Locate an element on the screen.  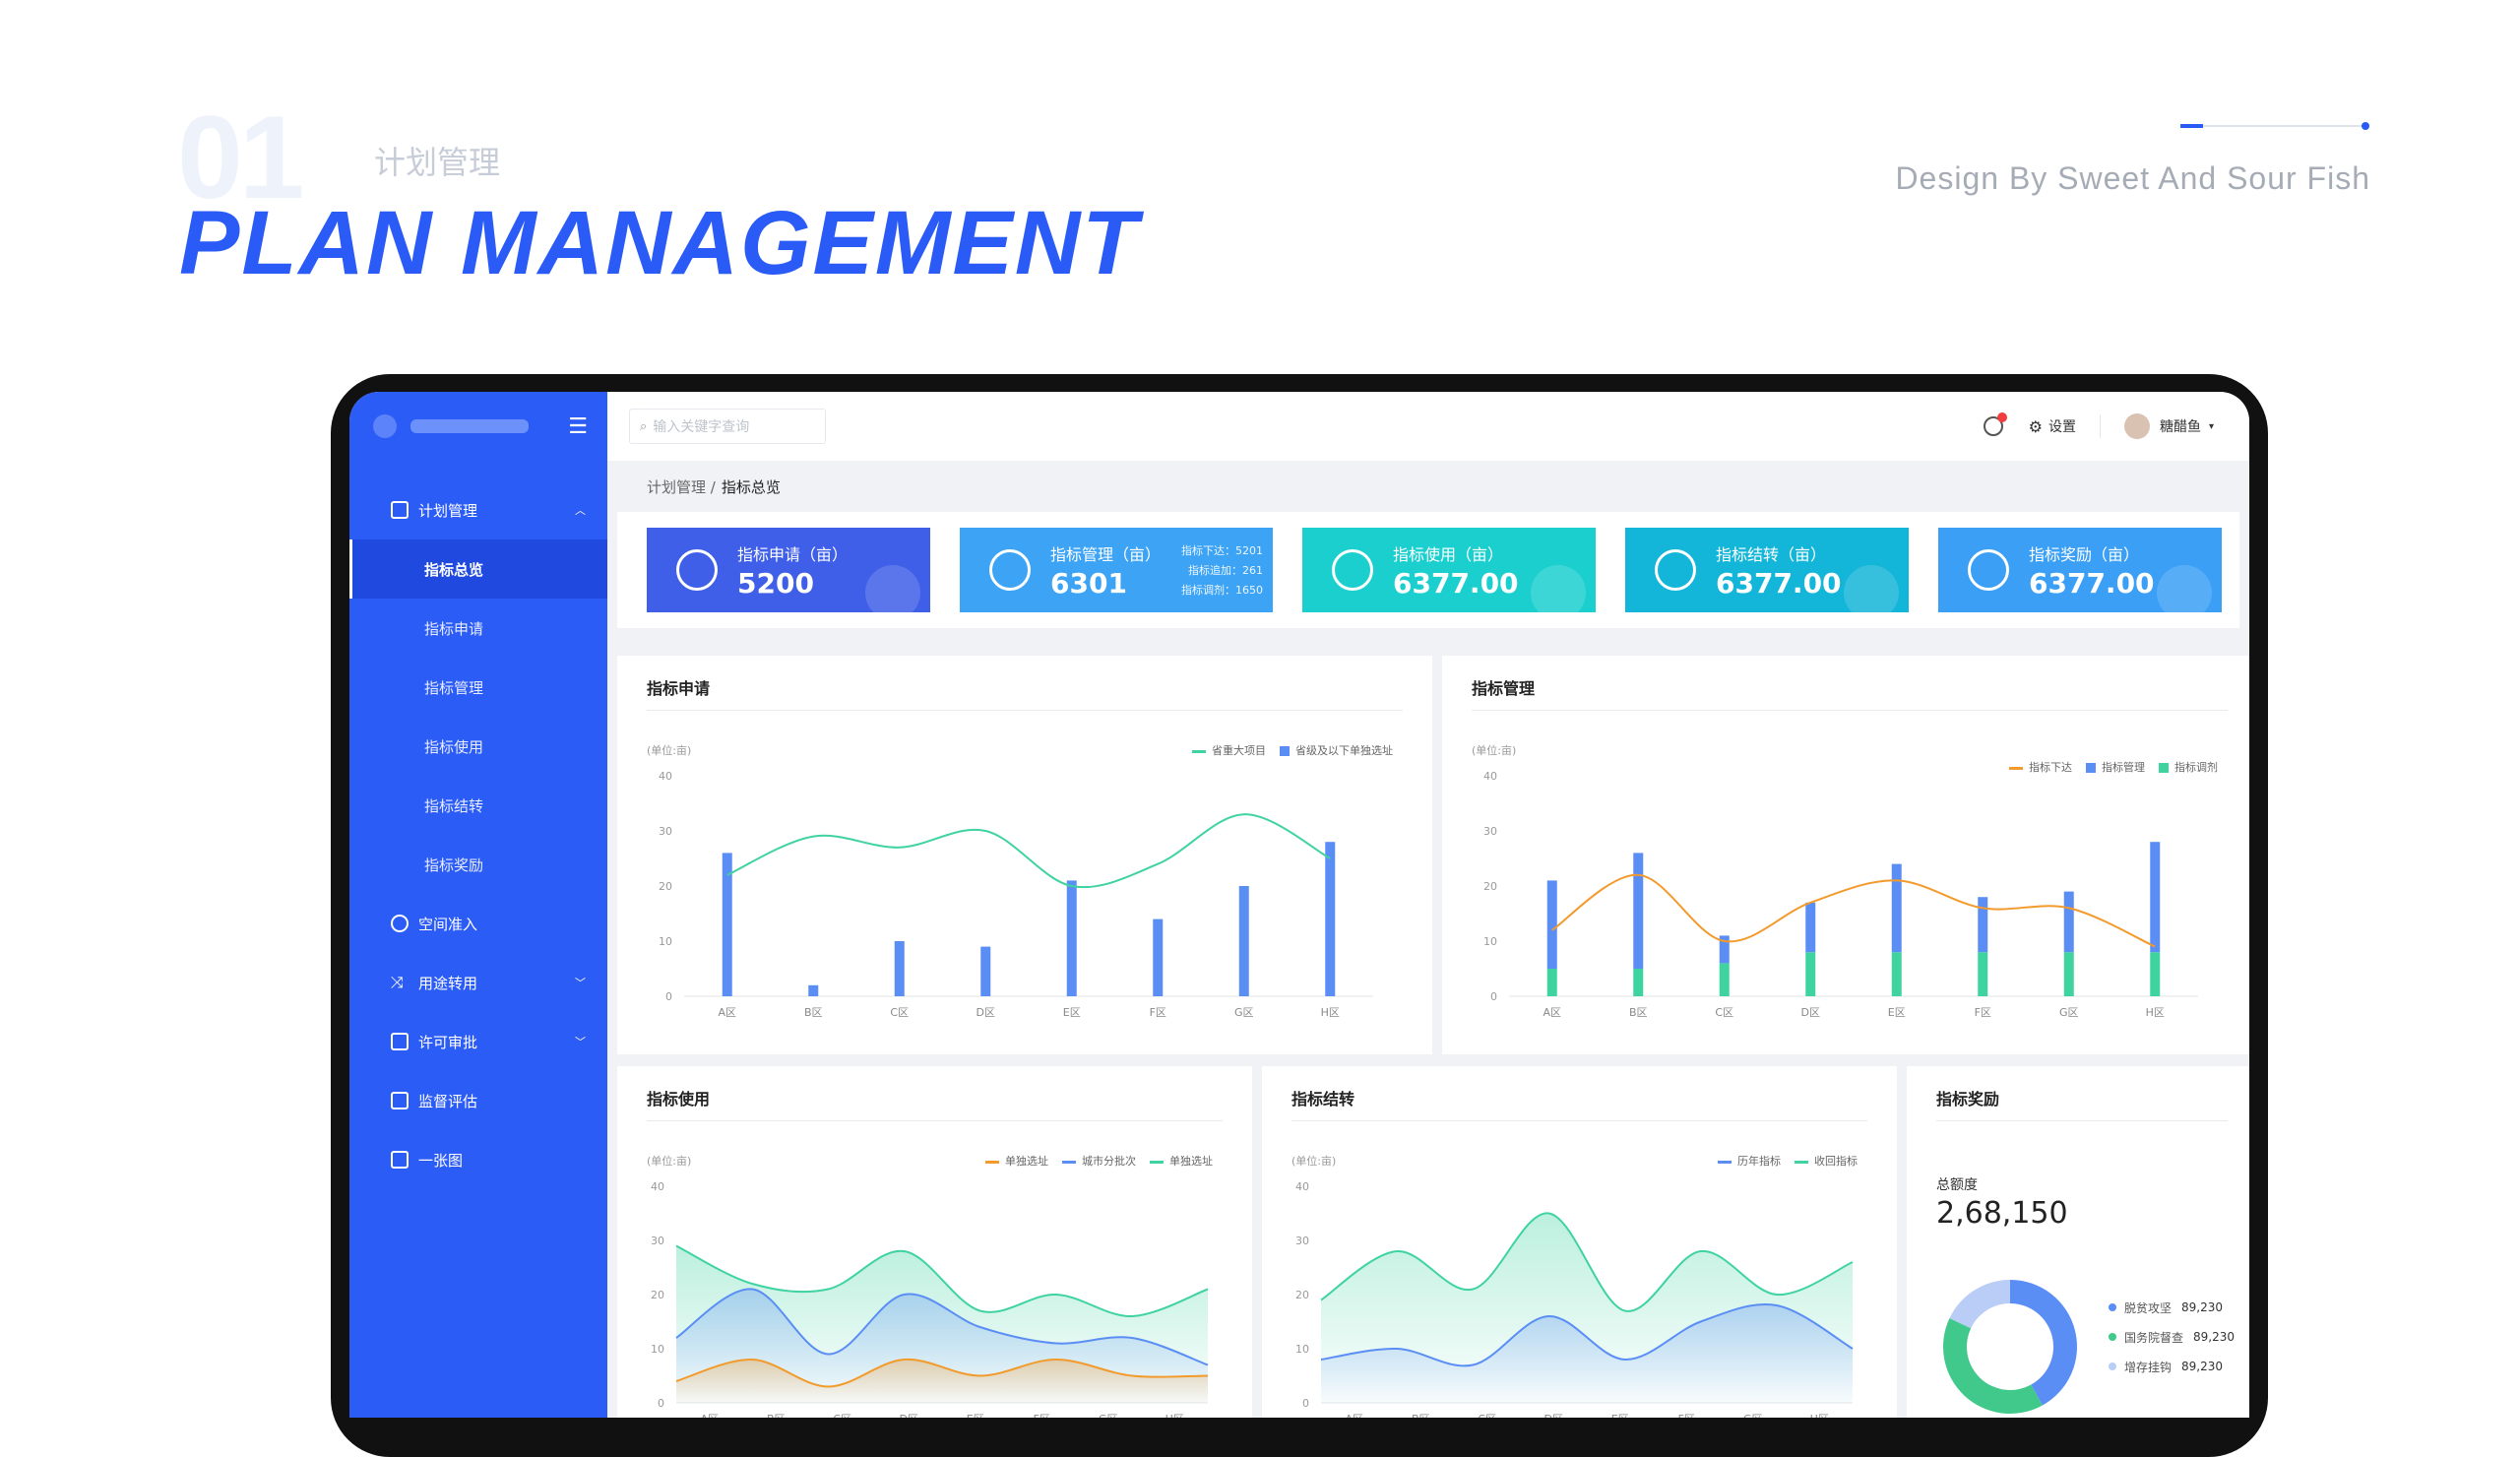
legend-row: 脱贫攻坚 89,230 is located at coordinates (2172, 1307).